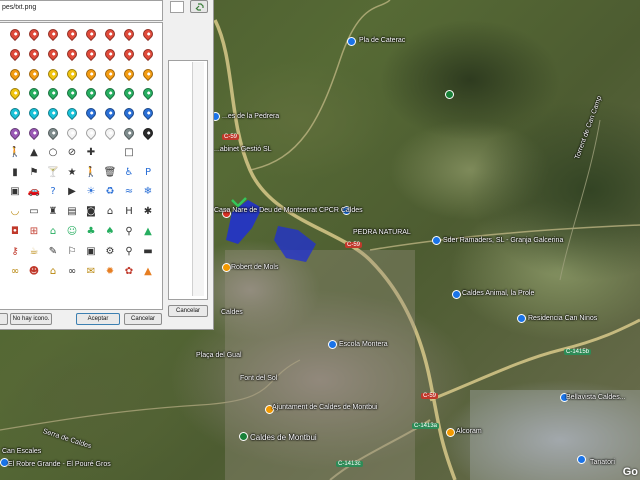  I want to click on icon-option-pin-black, so click(148, 133).